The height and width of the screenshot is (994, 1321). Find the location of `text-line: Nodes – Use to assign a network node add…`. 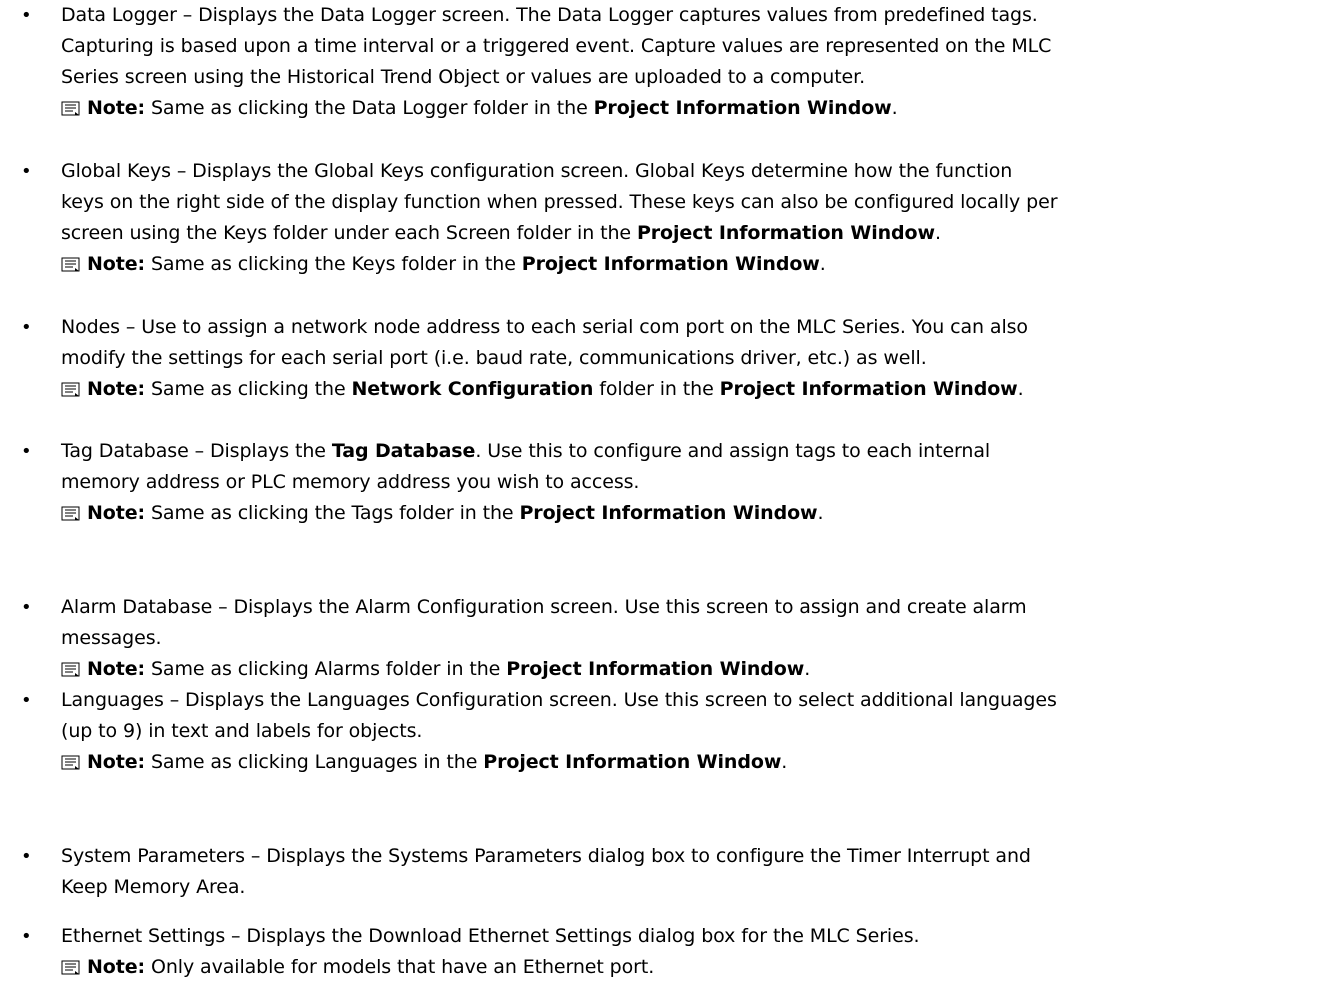

text-line: Nodes – Use to assign a network node add… is located at coordinates (544, 327).